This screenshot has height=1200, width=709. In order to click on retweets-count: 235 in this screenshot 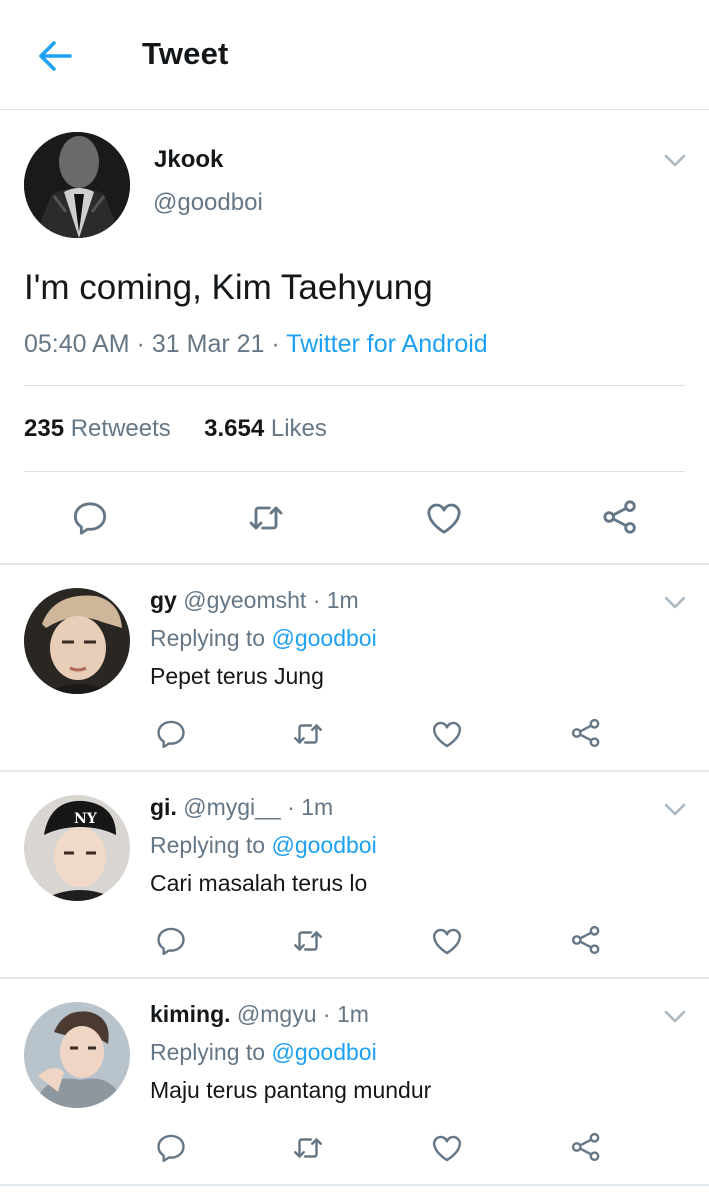, I will do `click(44, 428)`.